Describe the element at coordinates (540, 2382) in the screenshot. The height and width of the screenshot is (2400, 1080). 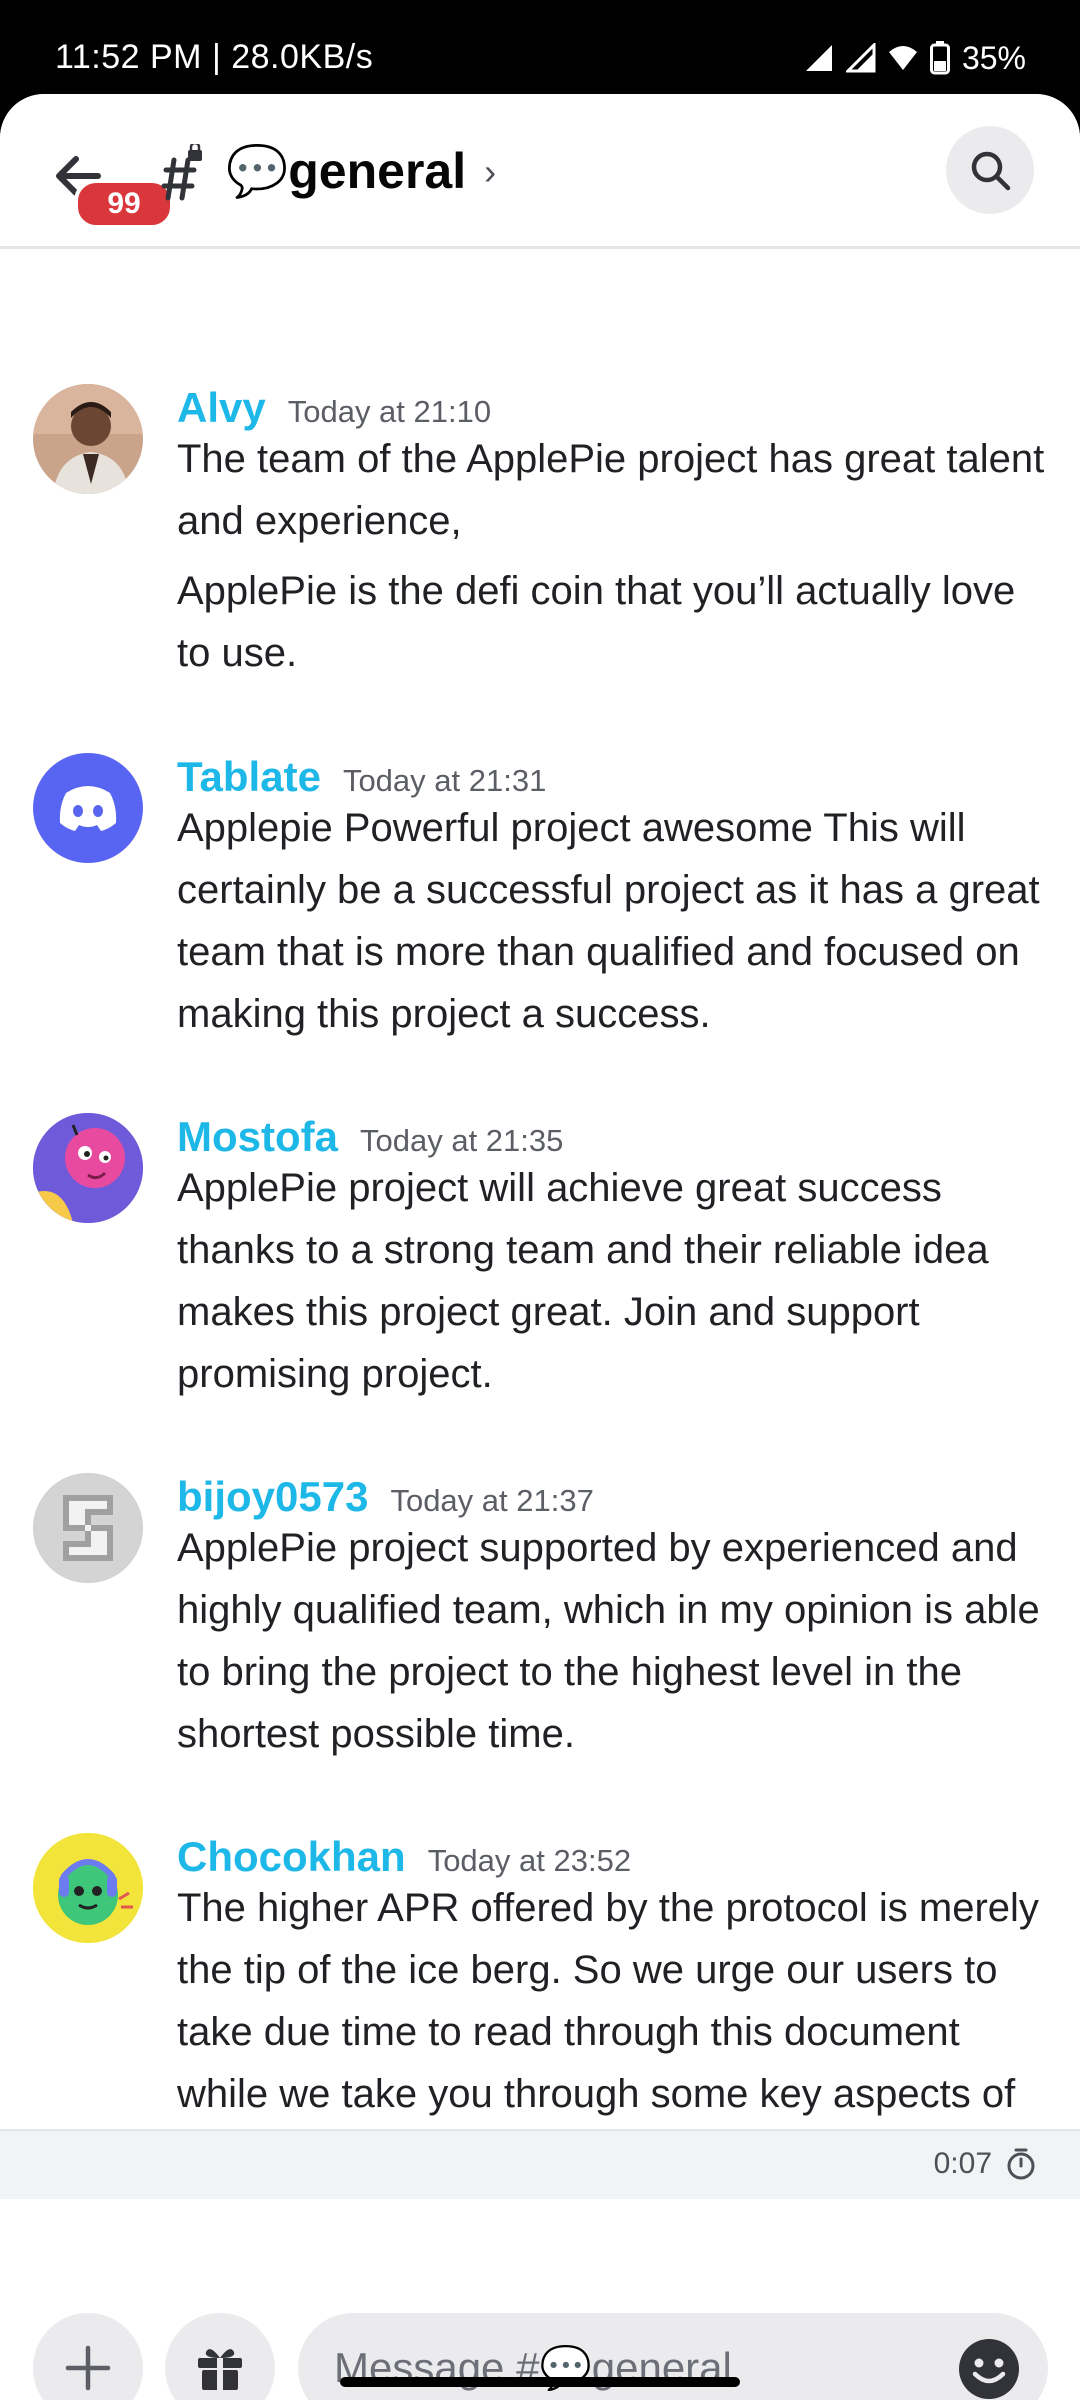
I see `home-indicator` at that location.